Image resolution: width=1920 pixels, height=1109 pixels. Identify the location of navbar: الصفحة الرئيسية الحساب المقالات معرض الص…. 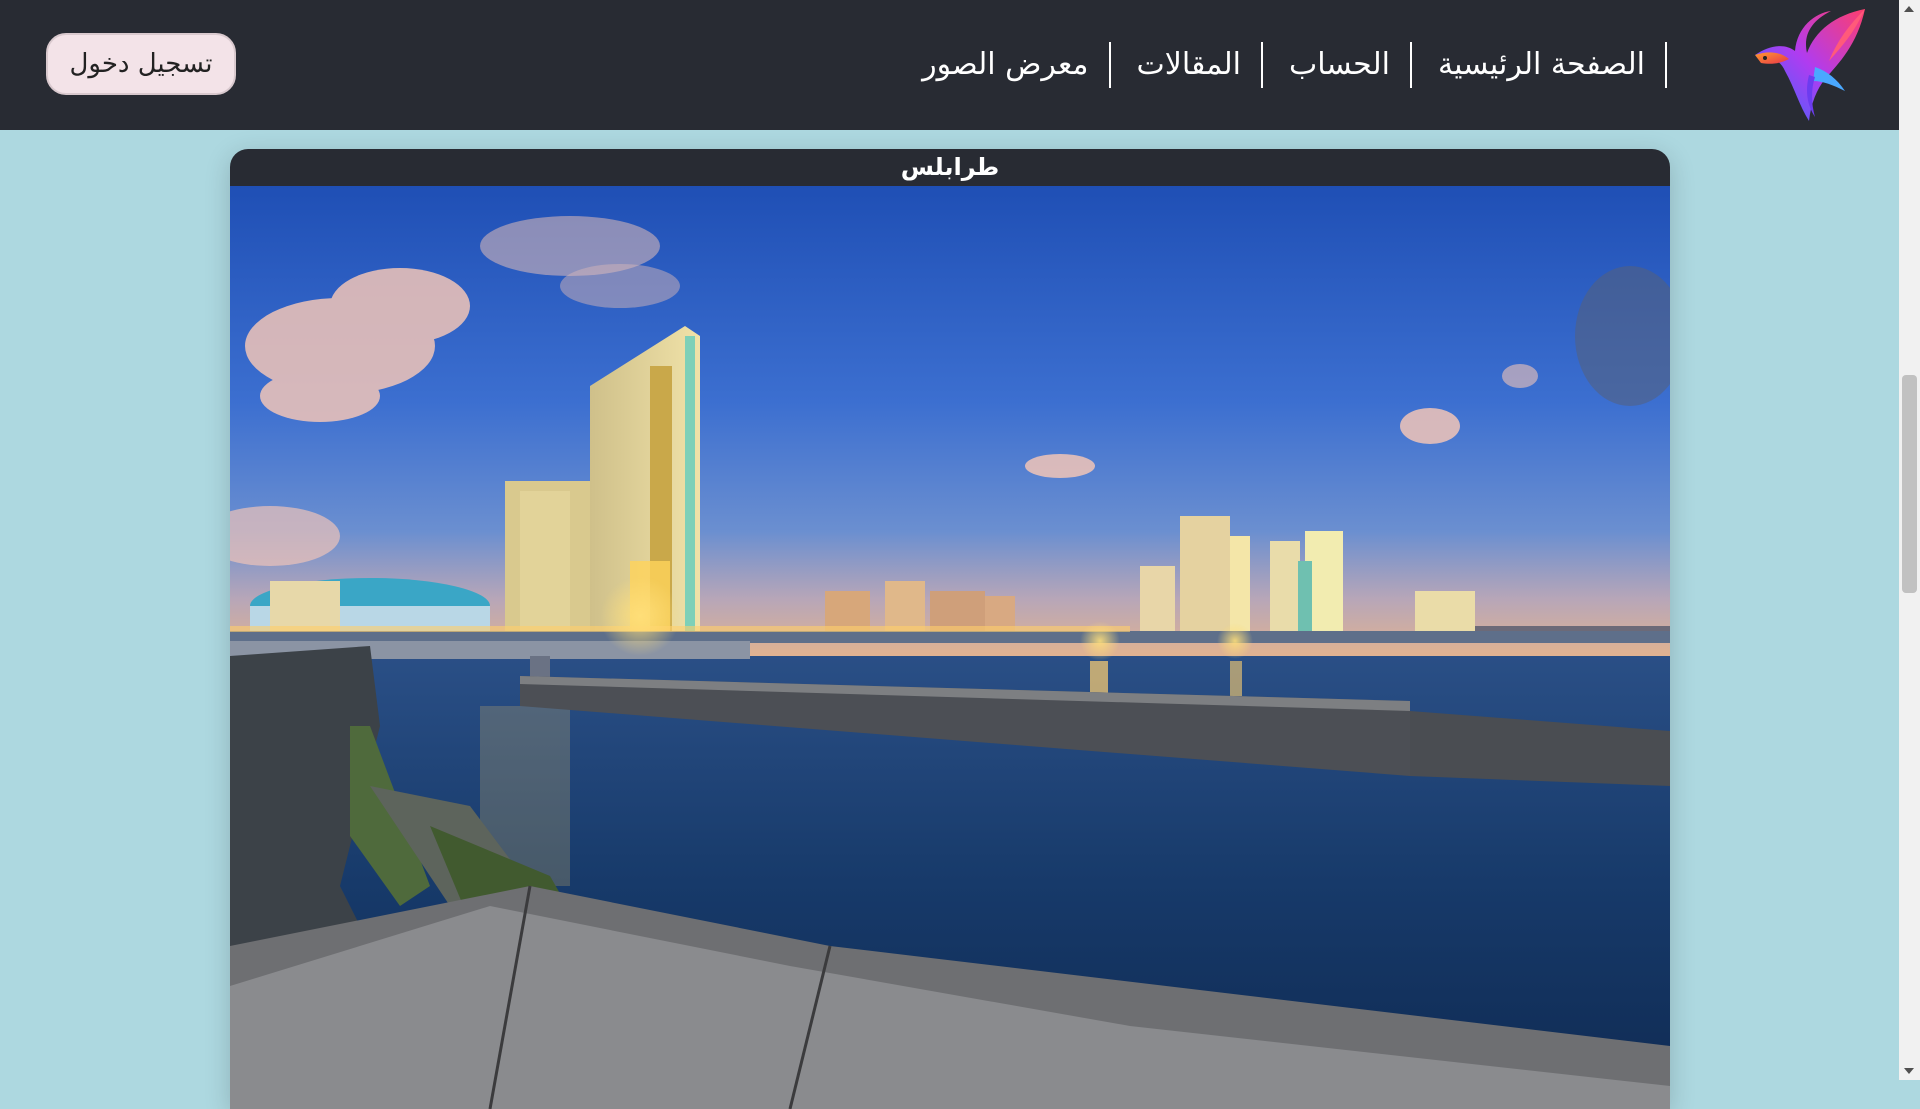
(949, 65).